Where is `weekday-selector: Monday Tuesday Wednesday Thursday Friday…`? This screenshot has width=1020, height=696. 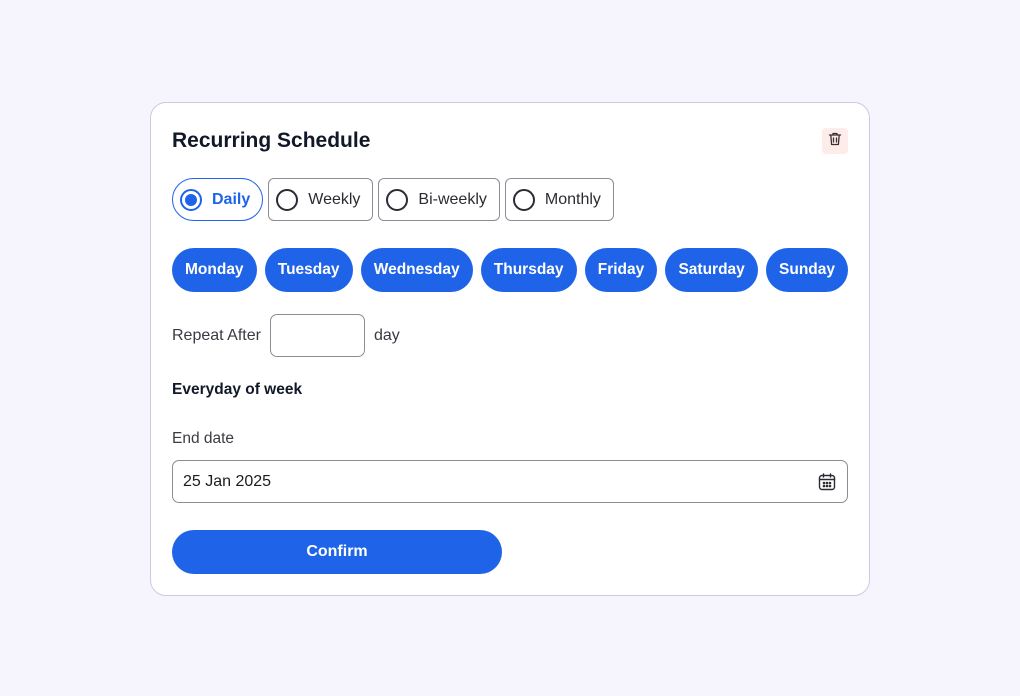
weekday-selector: Monday Tuesday Wednesday Thursday Friday… is located at coordinates (510, 270).